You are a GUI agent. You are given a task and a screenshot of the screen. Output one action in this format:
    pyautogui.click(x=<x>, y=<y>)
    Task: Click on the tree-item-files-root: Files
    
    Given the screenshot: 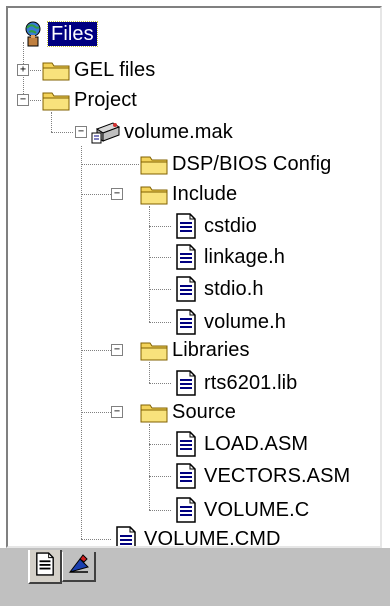 What is the action you would take?
    pyautogui.click(x=58, y=34)
    